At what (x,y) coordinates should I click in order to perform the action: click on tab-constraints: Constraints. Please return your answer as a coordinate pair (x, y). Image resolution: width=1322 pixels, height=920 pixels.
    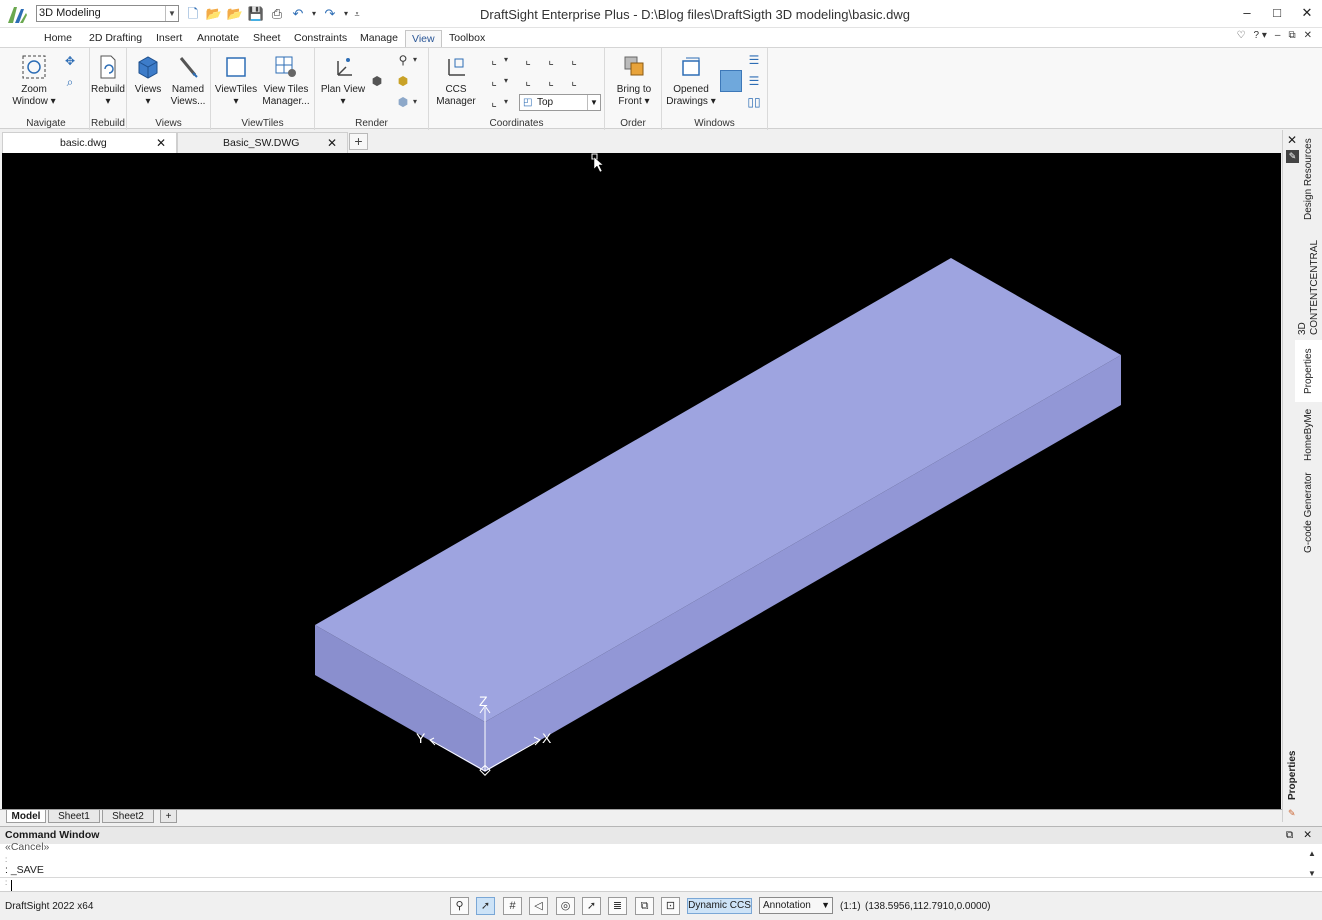
    Looking at the image, I should click on (320, 38).